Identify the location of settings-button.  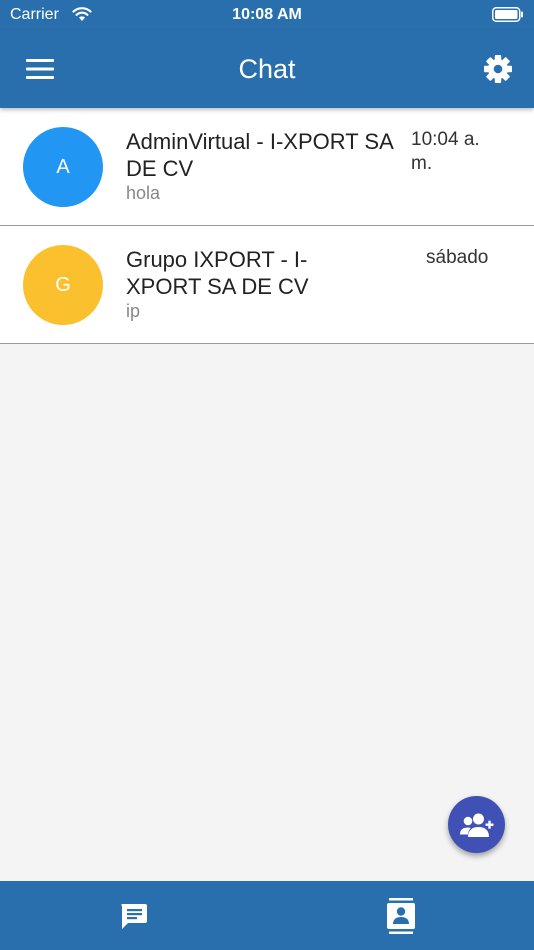
(498, 69).